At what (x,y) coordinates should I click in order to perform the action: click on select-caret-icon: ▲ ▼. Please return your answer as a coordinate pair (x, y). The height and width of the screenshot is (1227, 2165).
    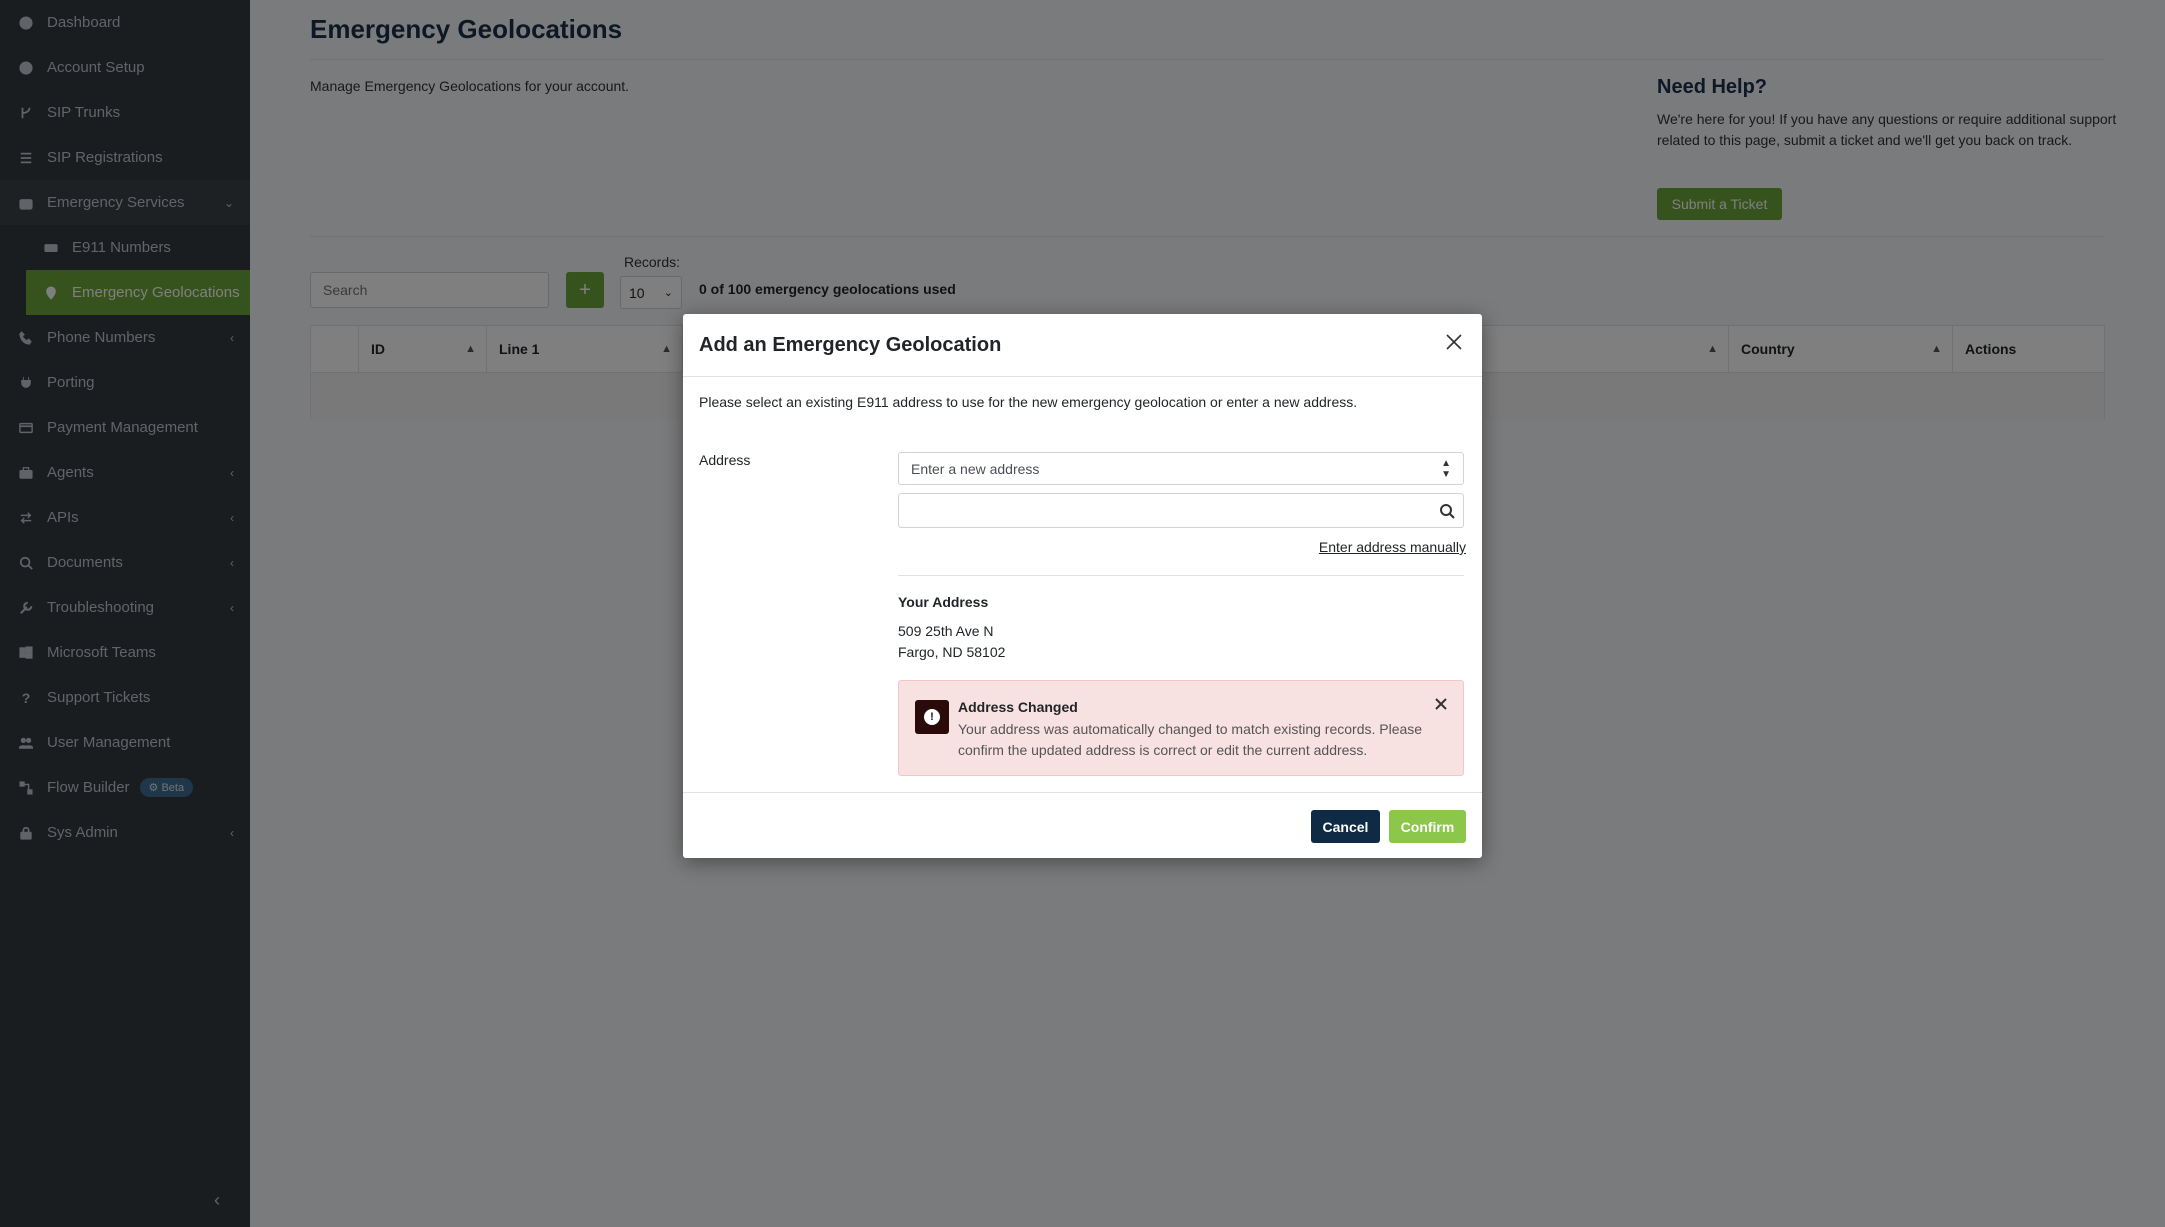
    Looking at the image, I should click on (1446, 468).